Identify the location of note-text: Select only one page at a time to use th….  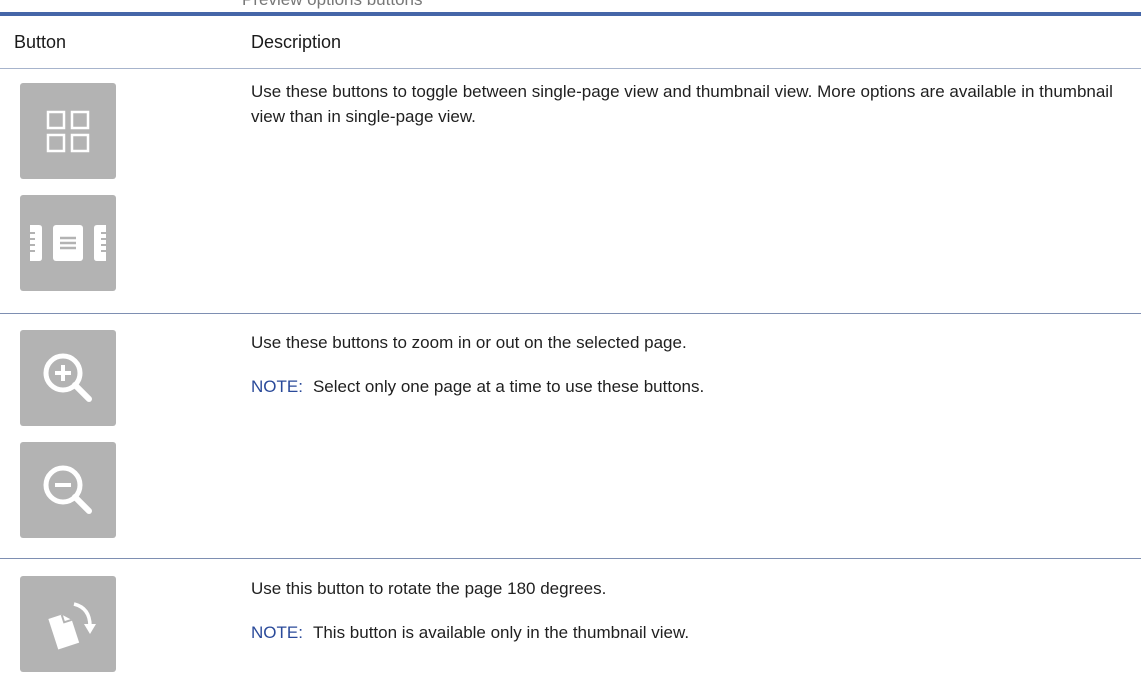
(508, 386).